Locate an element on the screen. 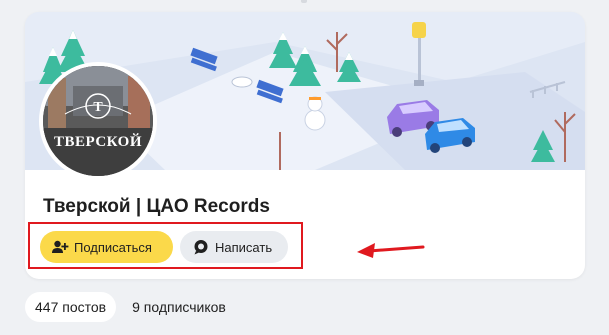 The image size is (609, 335). avatar-photo-icon: T is located at coordinates (98, 121).